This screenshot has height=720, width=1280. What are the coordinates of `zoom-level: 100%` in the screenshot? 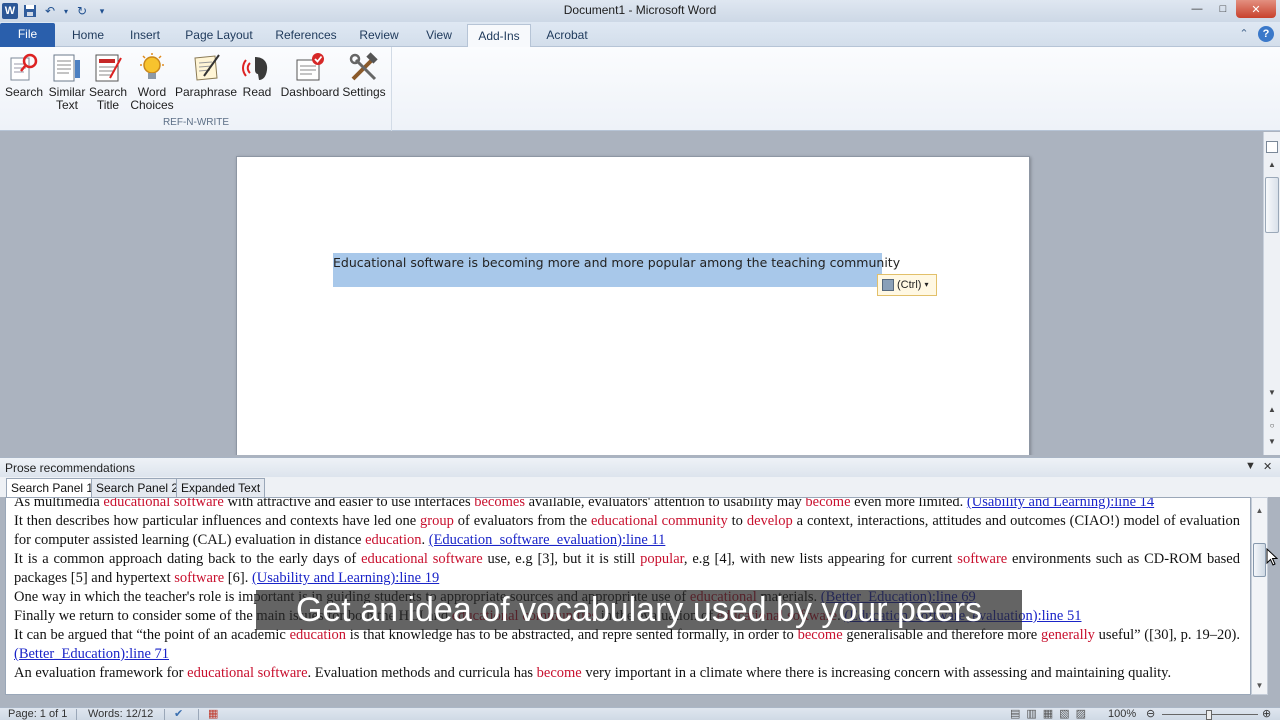 It's located at (1122, 714).